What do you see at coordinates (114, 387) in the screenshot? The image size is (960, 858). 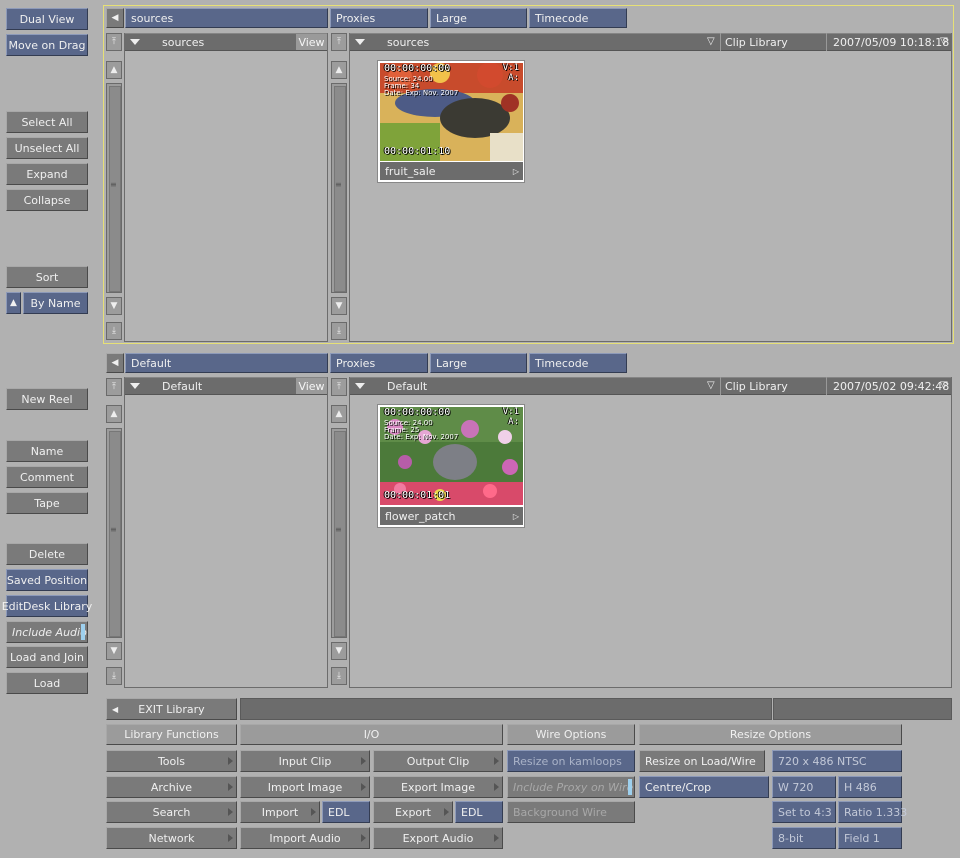 I see `bottom-tree-scroll-top-button: ⤒` at bounding box center [114, 387].